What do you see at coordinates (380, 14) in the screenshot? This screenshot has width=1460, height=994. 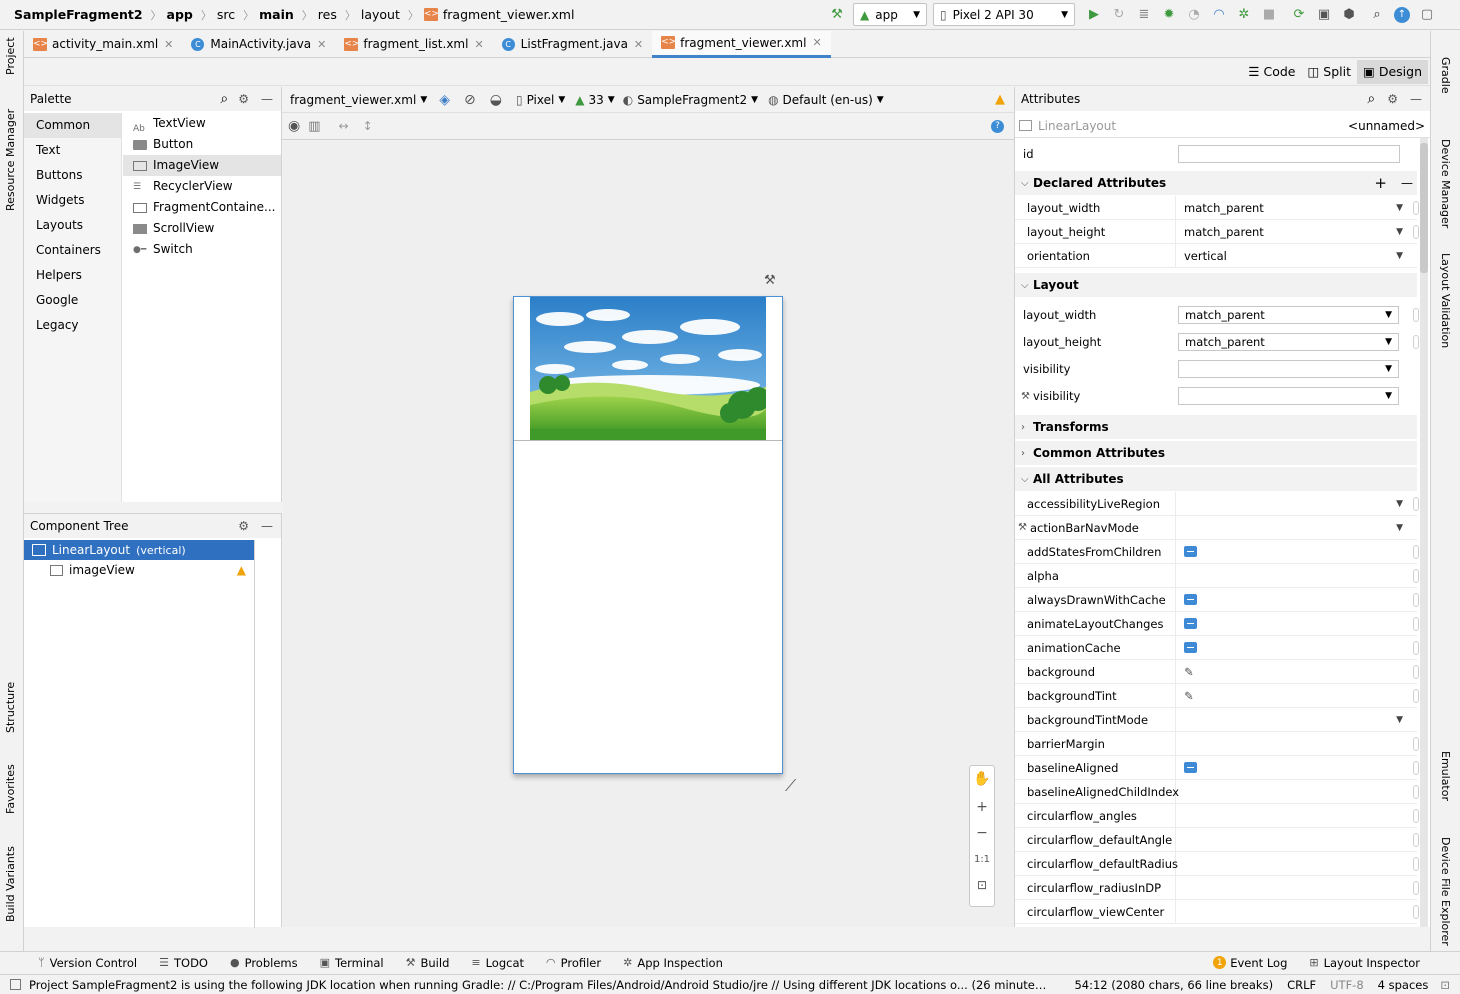 I see `breadcrumb-layout: layout` at bounding box center [380, 14].